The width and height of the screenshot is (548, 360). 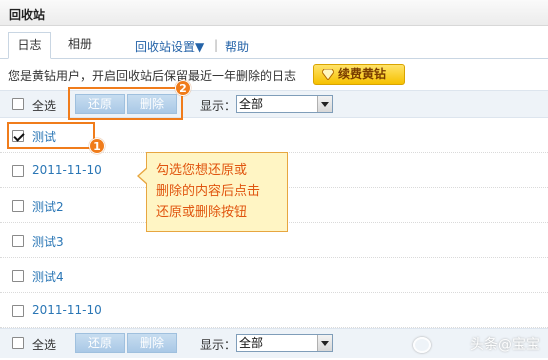 I want to click on item-title: 测试4, so click(x=48, y=276).